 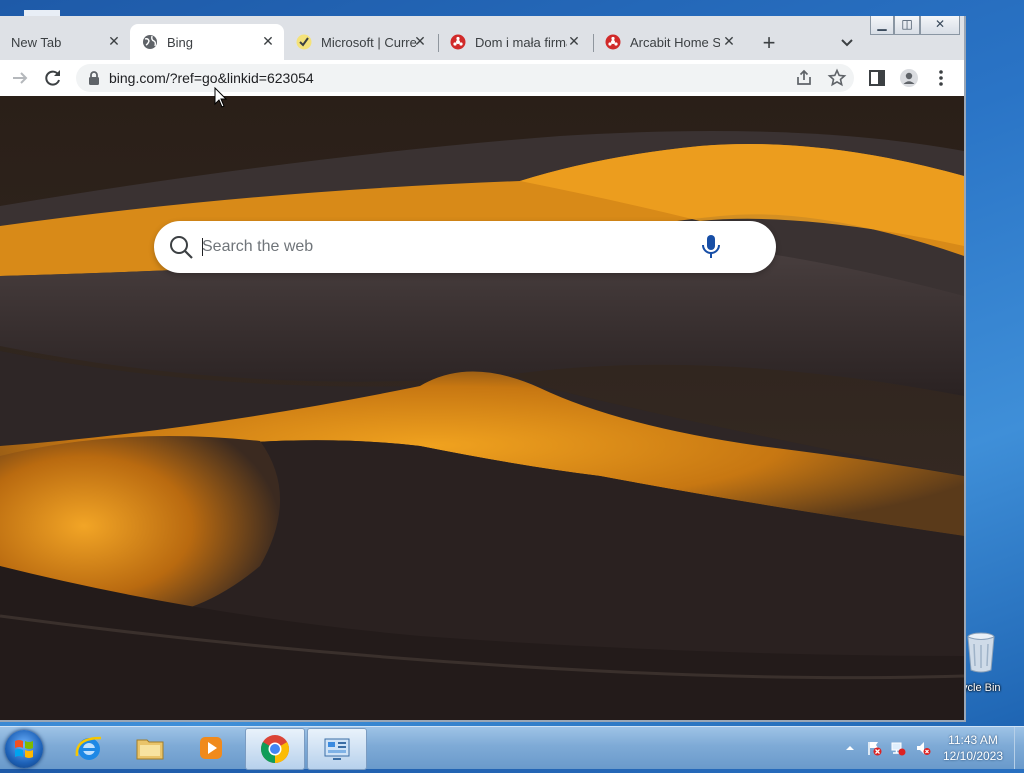 What do you see at coordinates (850, 748) in the screenshot?
I see `show-hidden-icons-icon` at bounding box center [850, 748].